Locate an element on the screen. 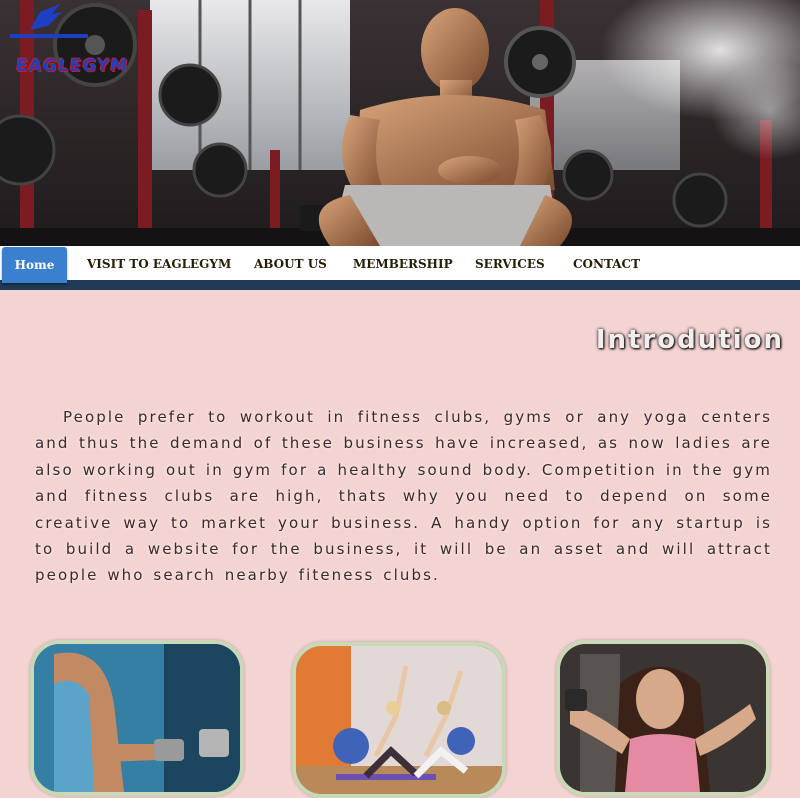  eagle-logo-icon is located at coordinates (49, 28).